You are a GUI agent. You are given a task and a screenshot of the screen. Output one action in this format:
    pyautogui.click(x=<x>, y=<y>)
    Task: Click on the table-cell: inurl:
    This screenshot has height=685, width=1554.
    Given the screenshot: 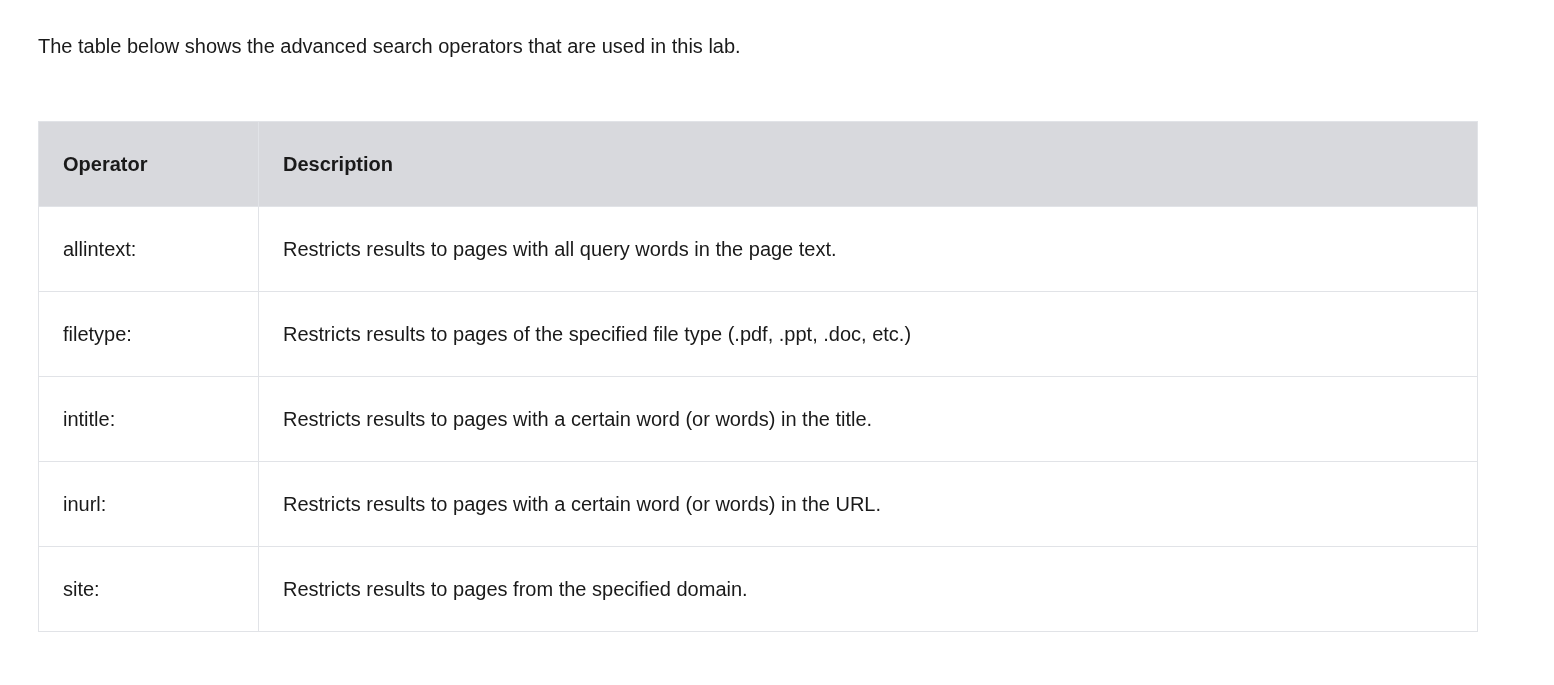 What is the action you would take?
    pyautogui.click(x=148, y=504)
    